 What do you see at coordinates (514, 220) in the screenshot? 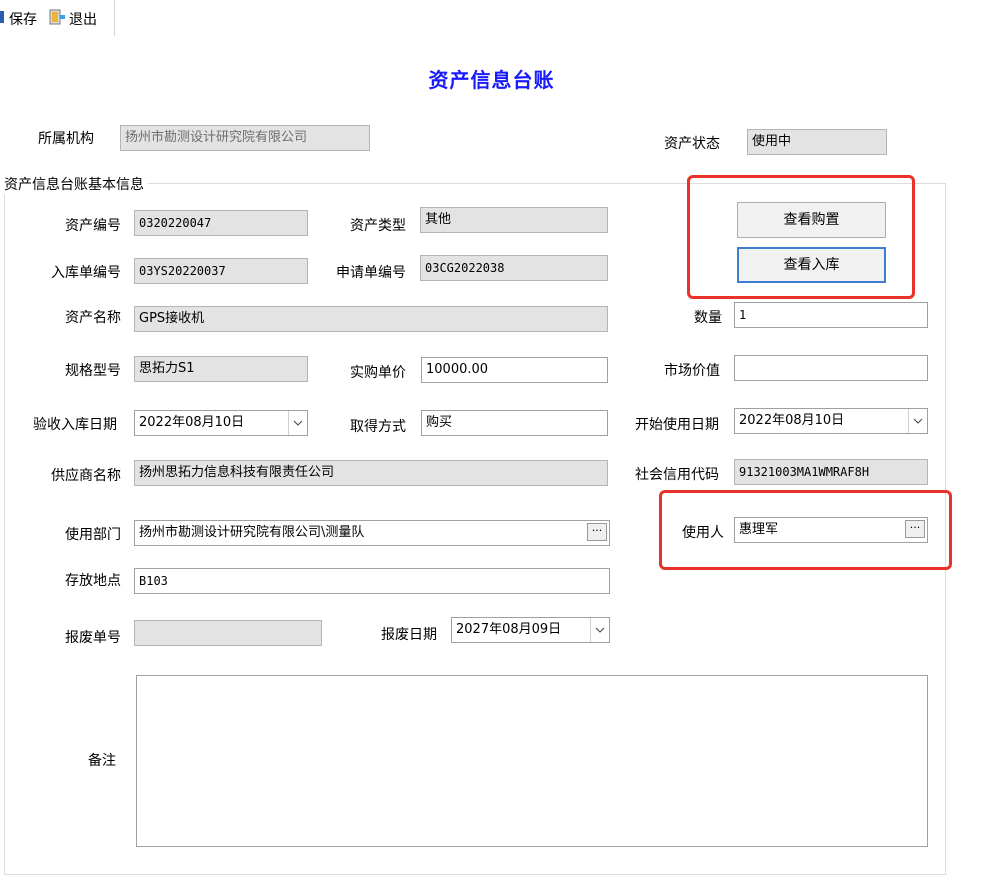
I see `asset-type-field: 其他` at bounding box center [514, 220].